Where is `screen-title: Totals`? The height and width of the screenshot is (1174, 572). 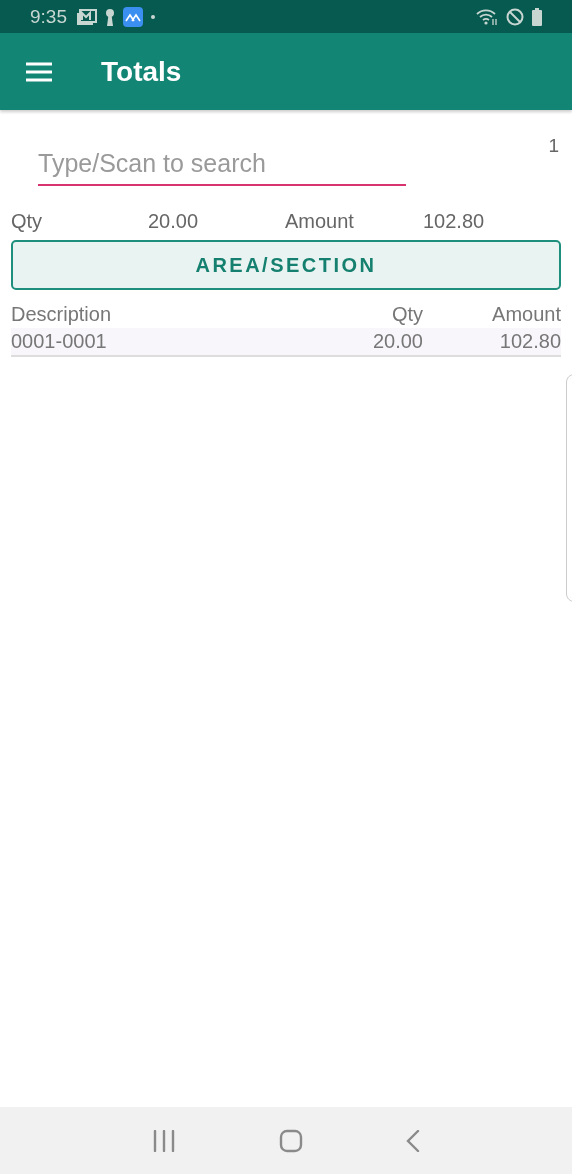 screen-title: Totals is located at coordinates (141, 71).